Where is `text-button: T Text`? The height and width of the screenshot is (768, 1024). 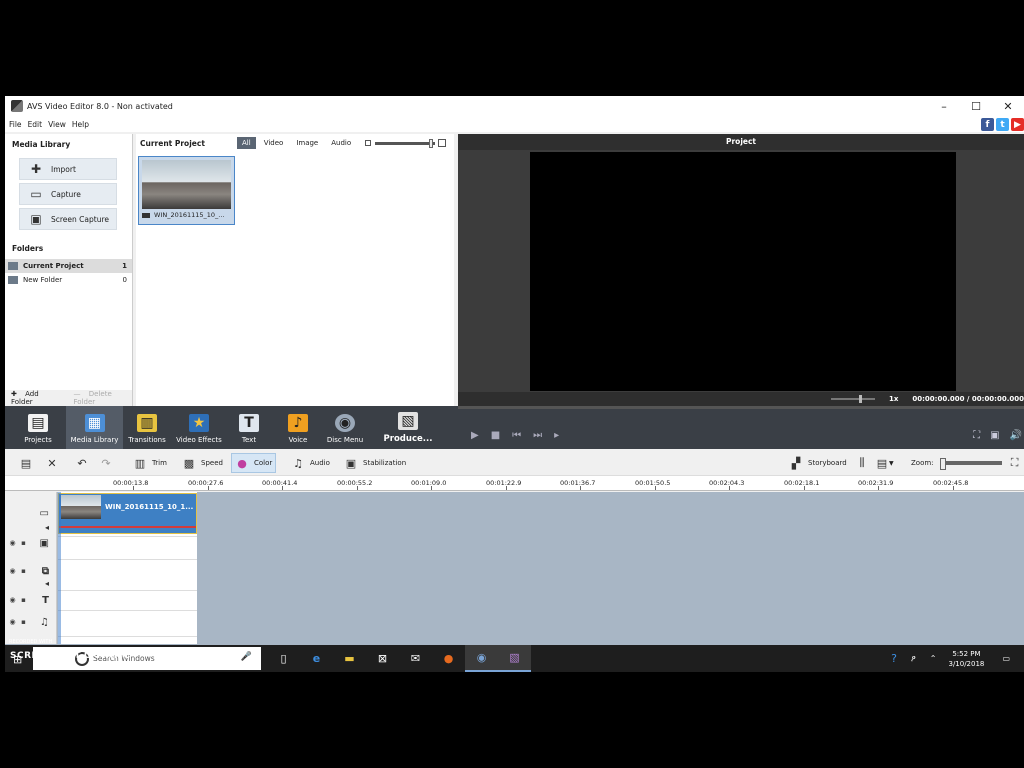
text-button: T Text is located at coordinates (249, 427).